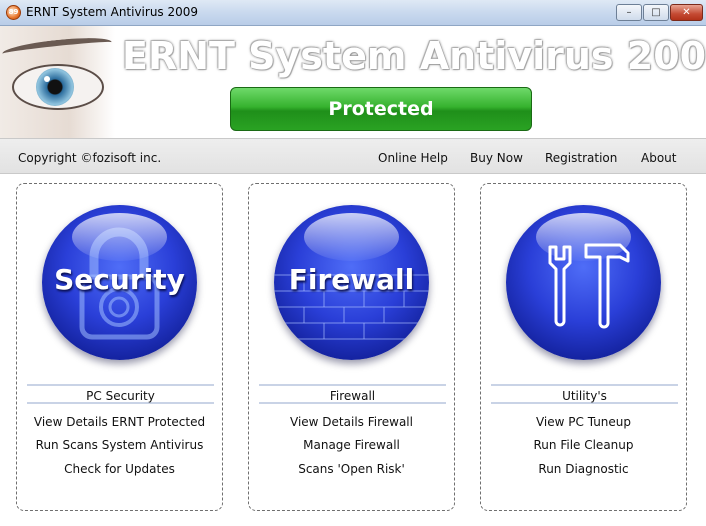 Image resolution: width=706 pixels, height=526 pixels. I want to click on run-diagnostic-link: Run Diagnostic, so click(583, 469).